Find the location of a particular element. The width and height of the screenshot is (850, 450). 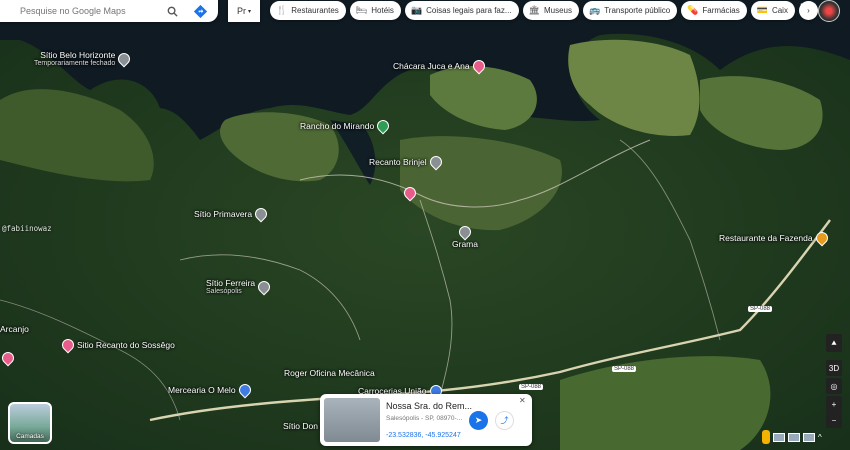

pegman-icon is located at coordinates (766, 437).